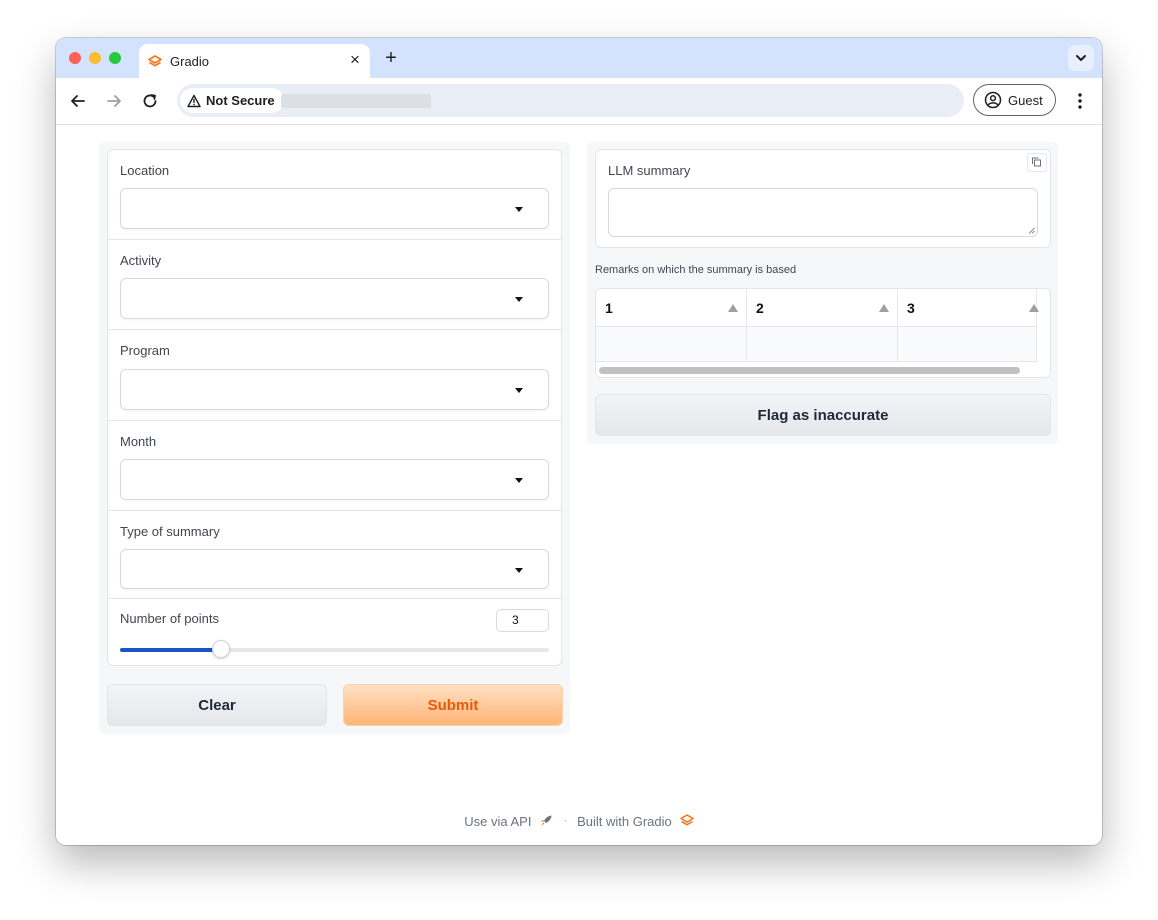  I want to click on profile-button: Guest, so click(1014, 100).